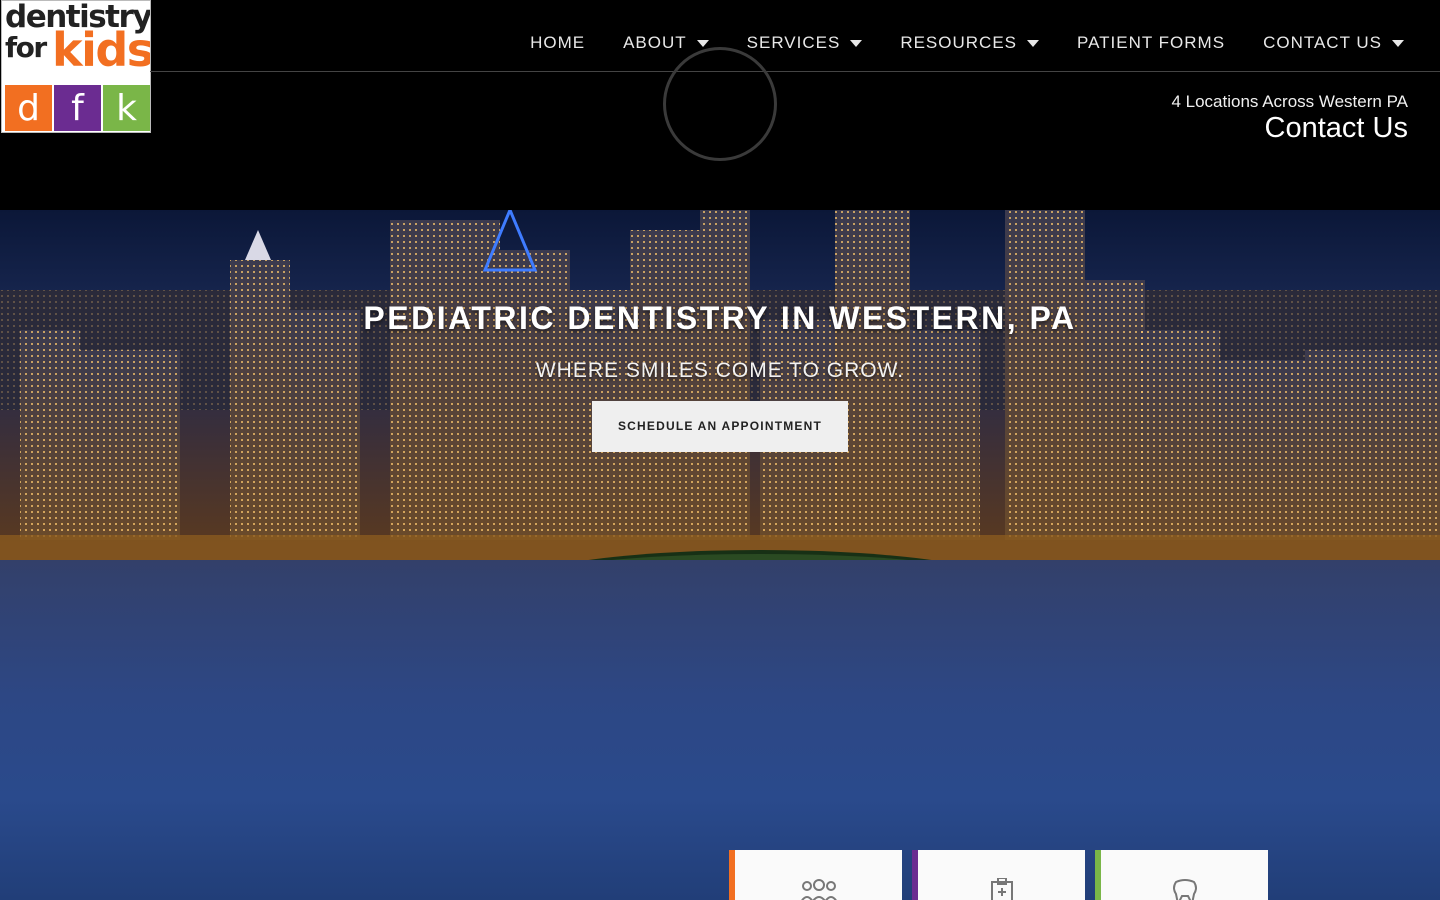  I want to click on logo-letter-blocks: d f k, so click(77, 108).